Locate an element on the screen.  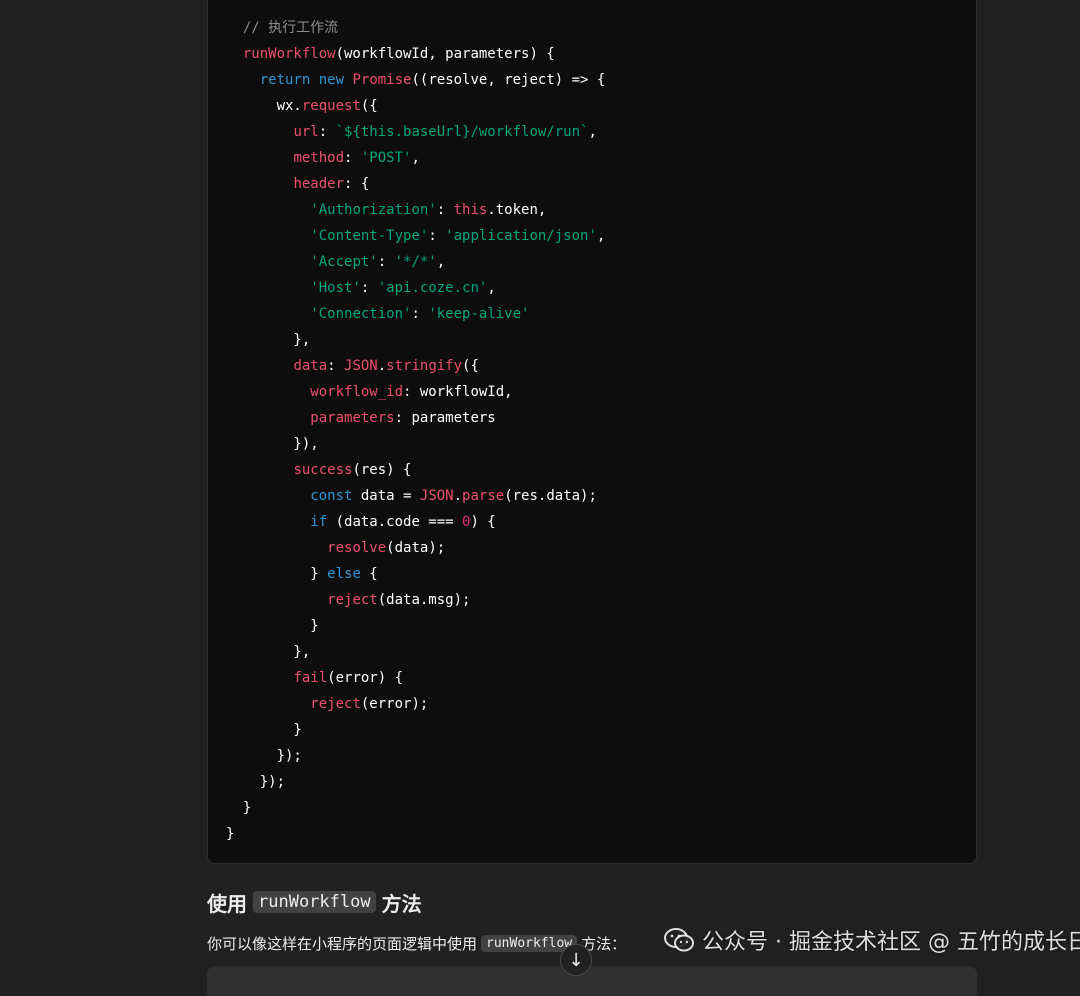
code-token: (data.msg); is located at coordinates (424, 600).